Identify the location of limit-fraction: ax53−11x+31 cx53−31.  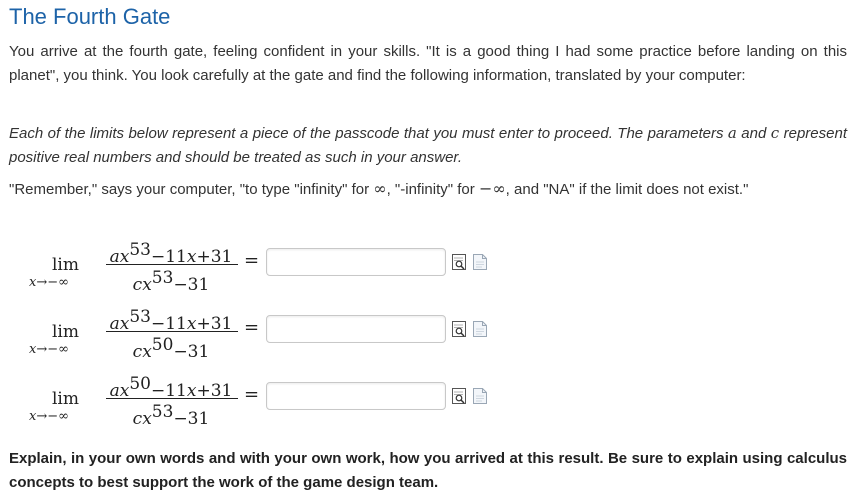
(171, 265).